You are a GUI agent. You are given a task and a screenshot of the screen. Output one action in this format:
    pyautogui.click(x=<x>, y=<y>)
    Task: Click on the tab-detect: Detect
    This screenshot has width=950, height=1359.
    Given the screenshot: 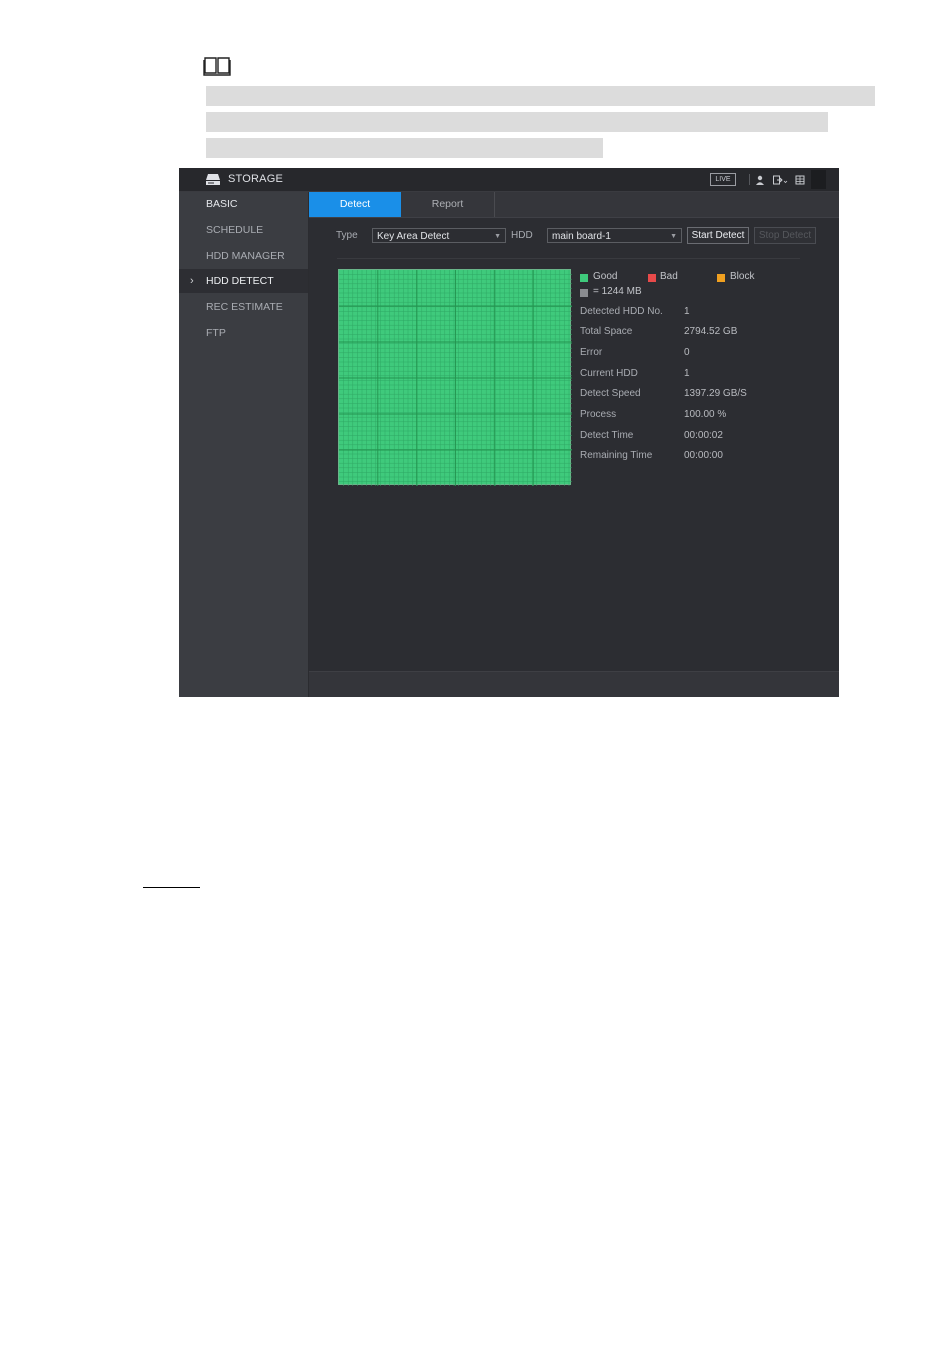 What is the action you would take?
    pyautogui.click(x=355, y=204)
    